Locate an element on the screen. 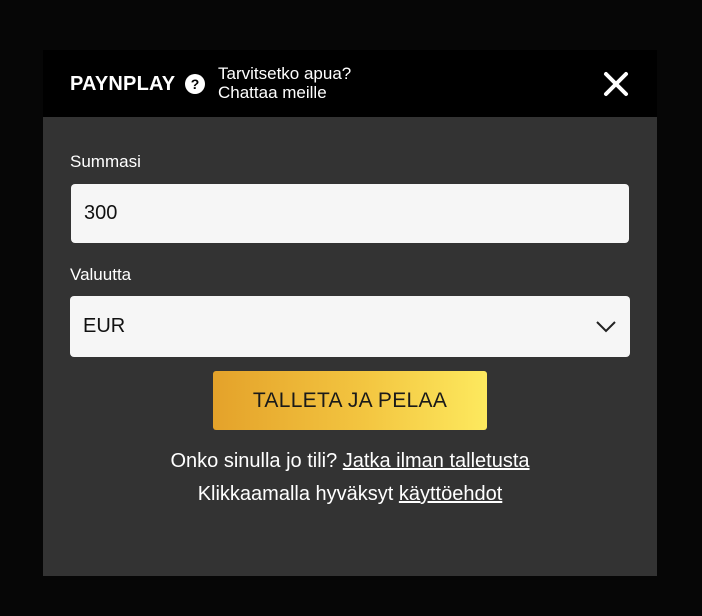 The width and height of the screenshot is (702, 616). close-icon is located at coordinates (616, 84).